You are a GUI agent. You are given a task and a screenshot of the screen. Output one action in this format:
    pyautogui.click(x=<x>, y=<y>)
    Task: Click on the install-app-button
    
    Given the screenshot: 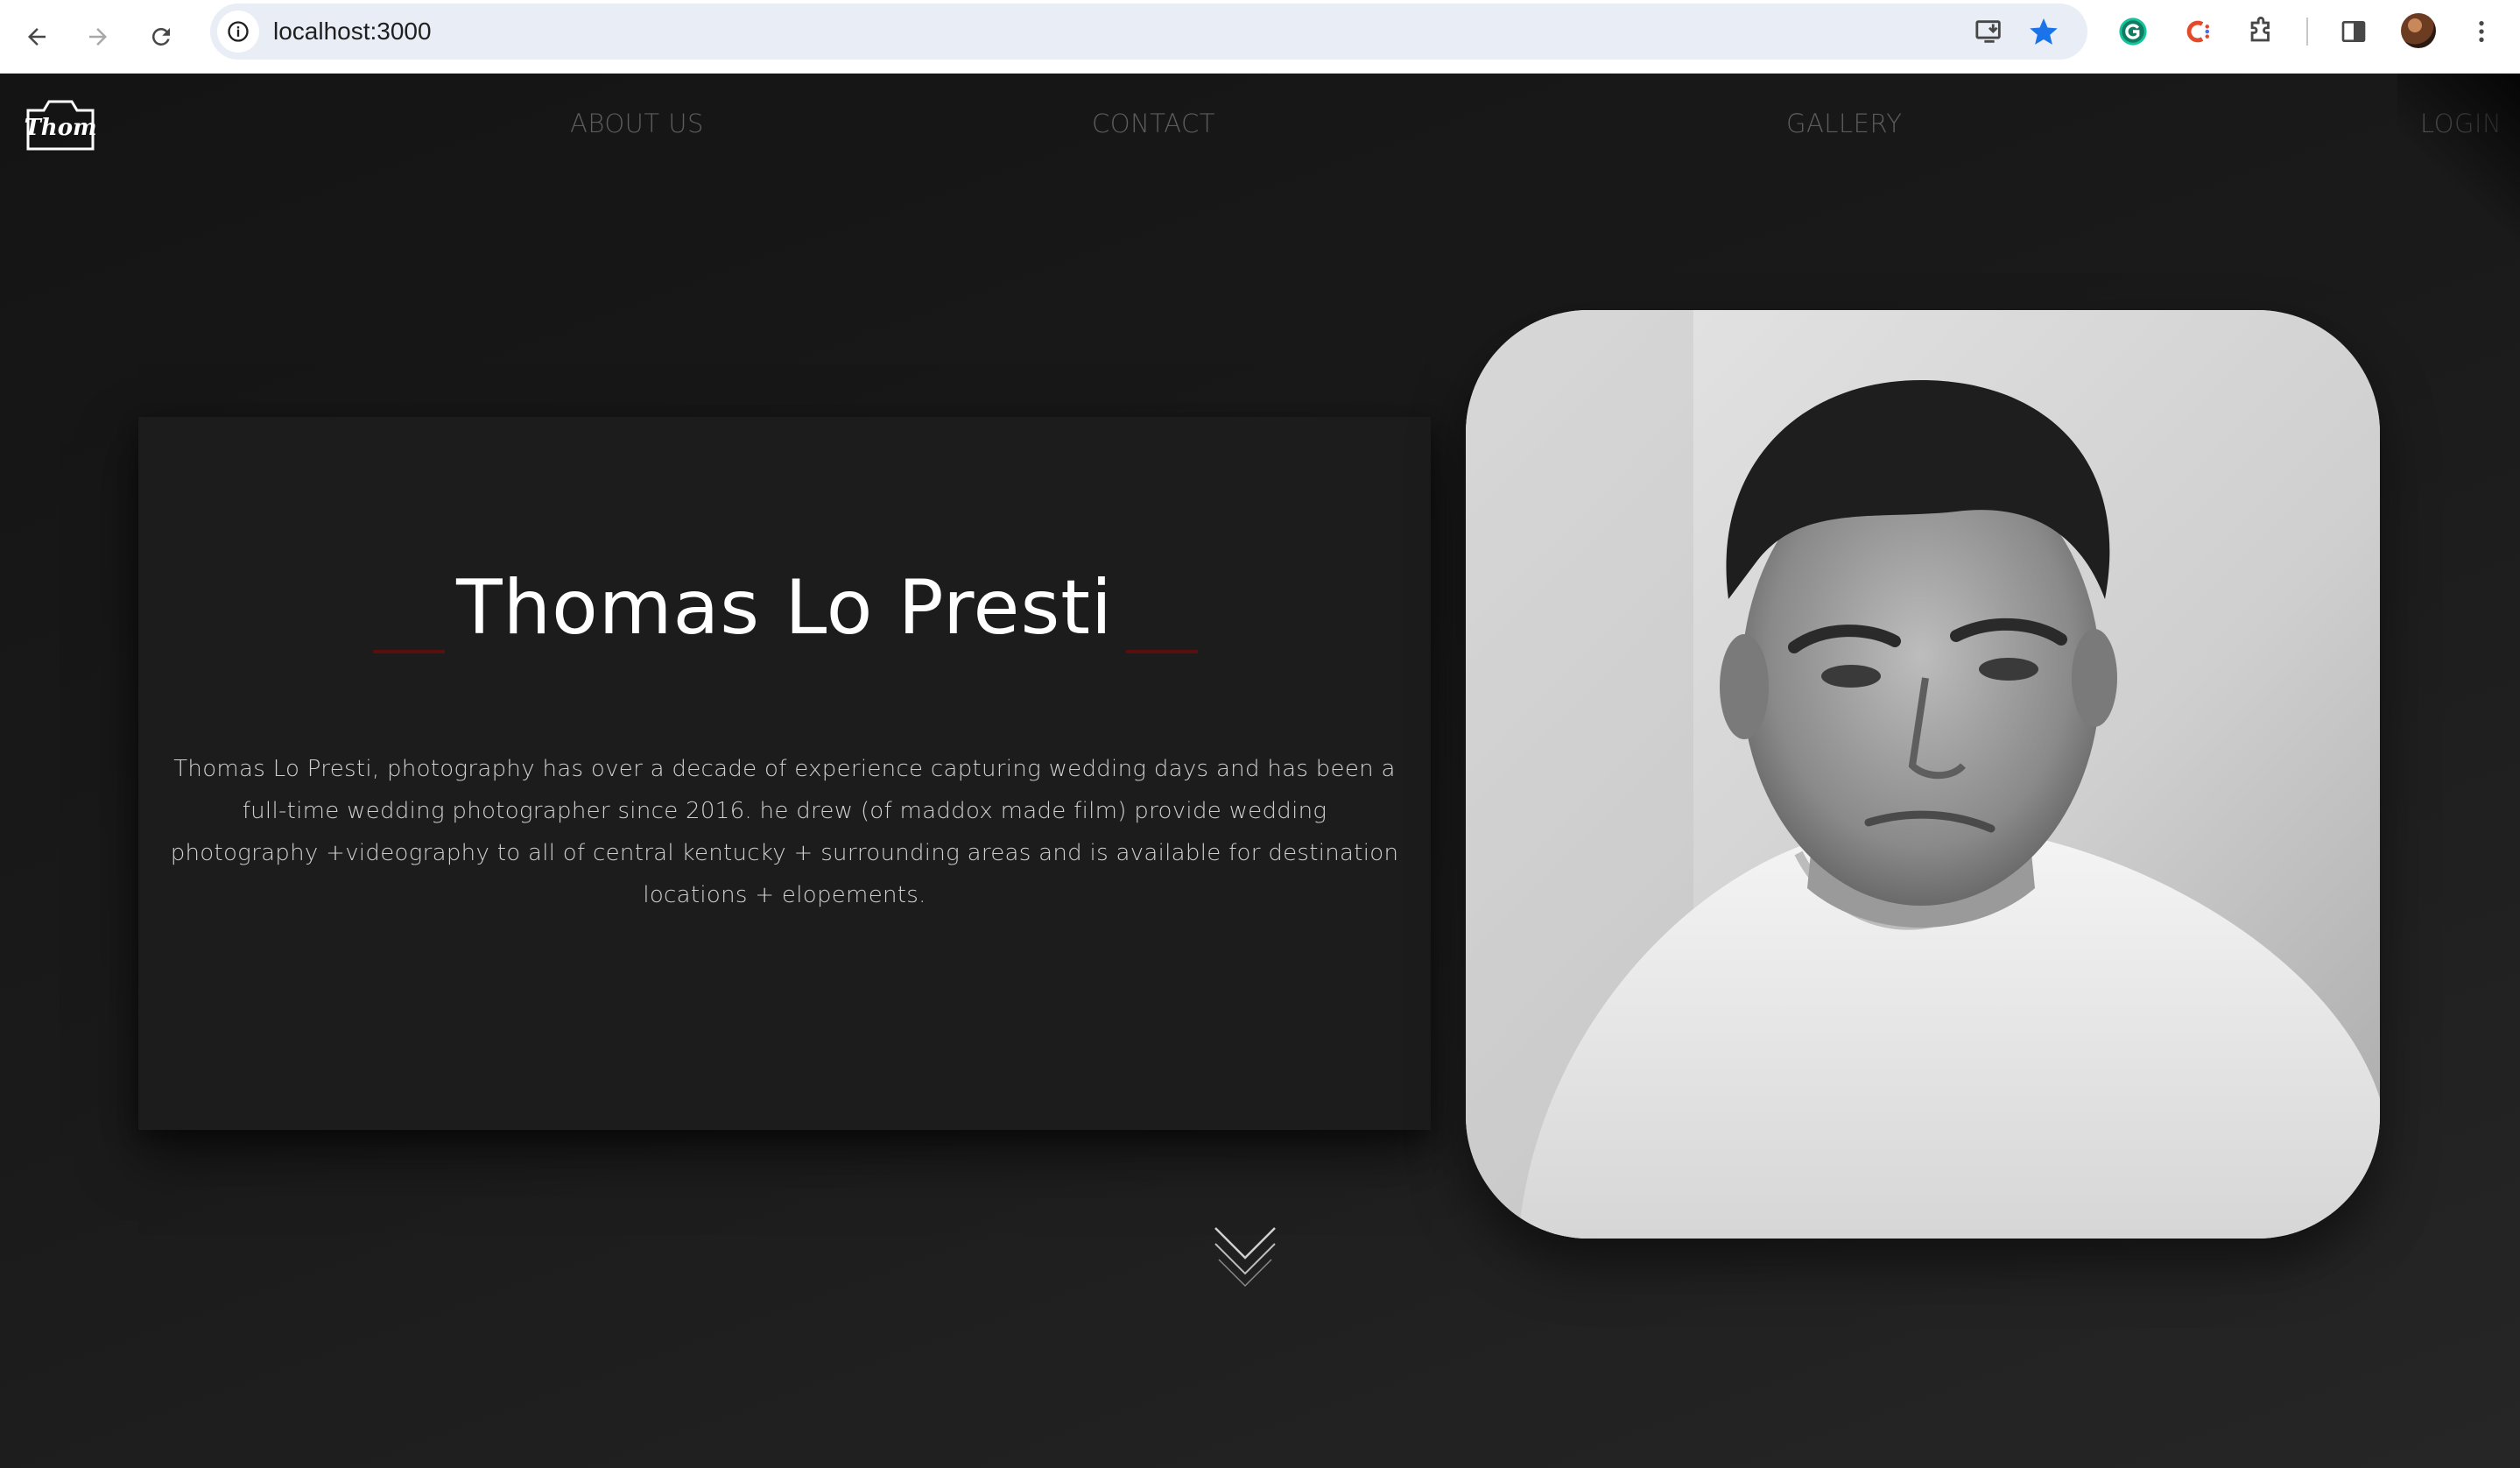 What is the action you would take?
    pyautogui.click(x=1989, y=32)
    